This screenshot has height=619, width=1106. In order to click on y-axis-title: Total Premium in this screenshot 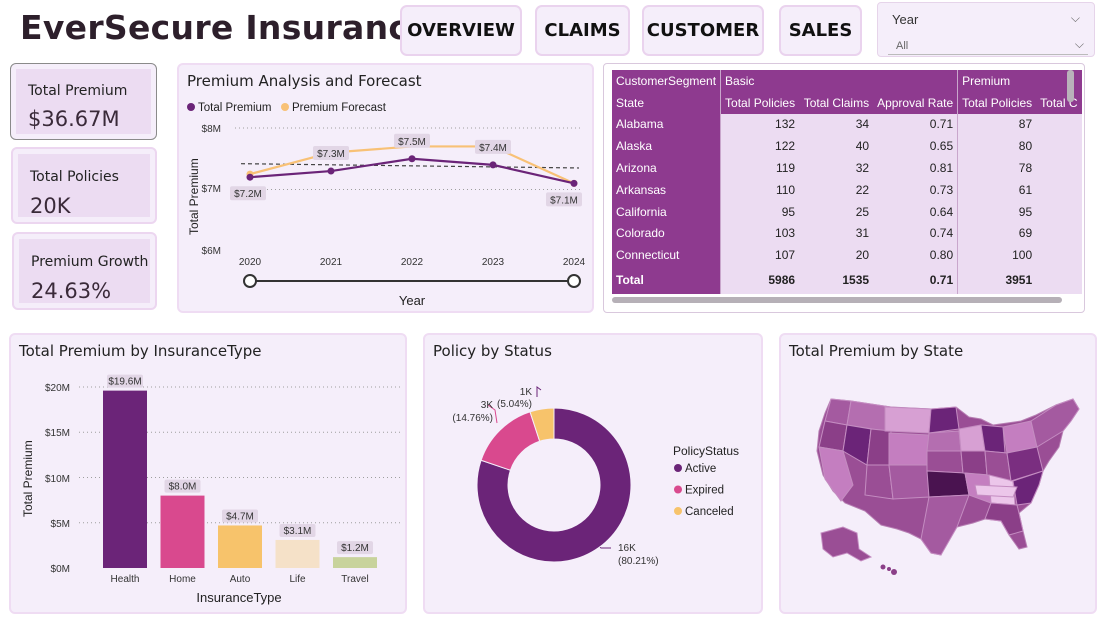, I will do `click(194, 196)`.